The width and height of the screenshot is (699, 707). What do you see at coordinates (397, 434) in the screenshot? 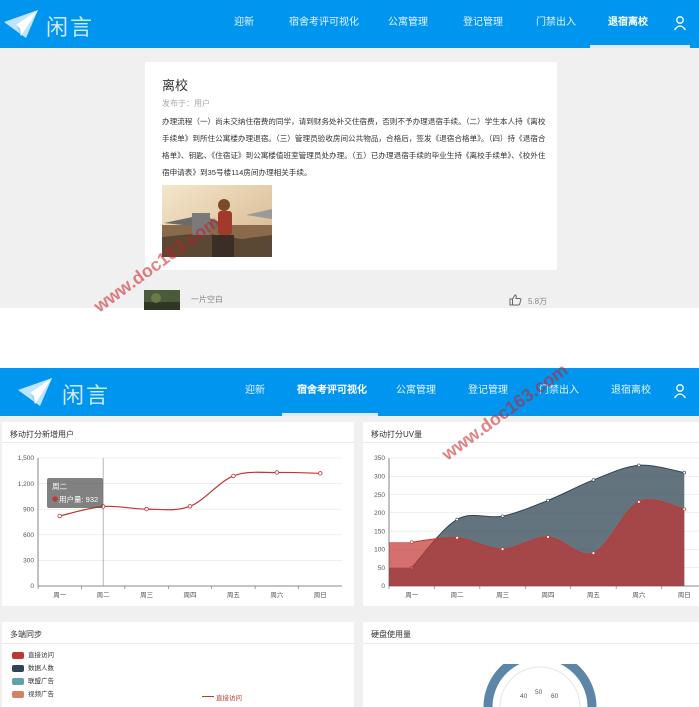
I see `uv-panel-title: 移动打分UV量` at bounding box center [397, 434].